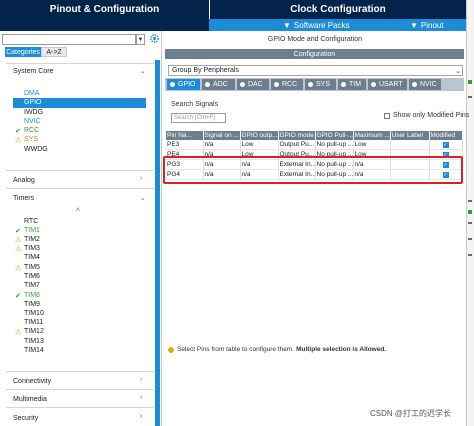  I want to click on tree-item-tim13: TIM13, so click(34, 341).